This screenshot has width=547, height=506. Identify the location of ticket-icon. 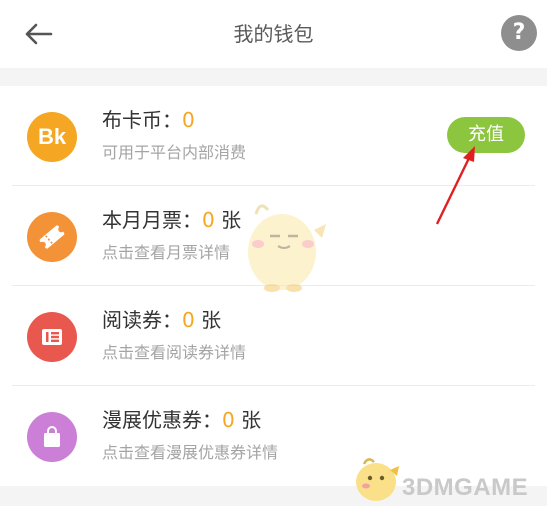
(52, 237).